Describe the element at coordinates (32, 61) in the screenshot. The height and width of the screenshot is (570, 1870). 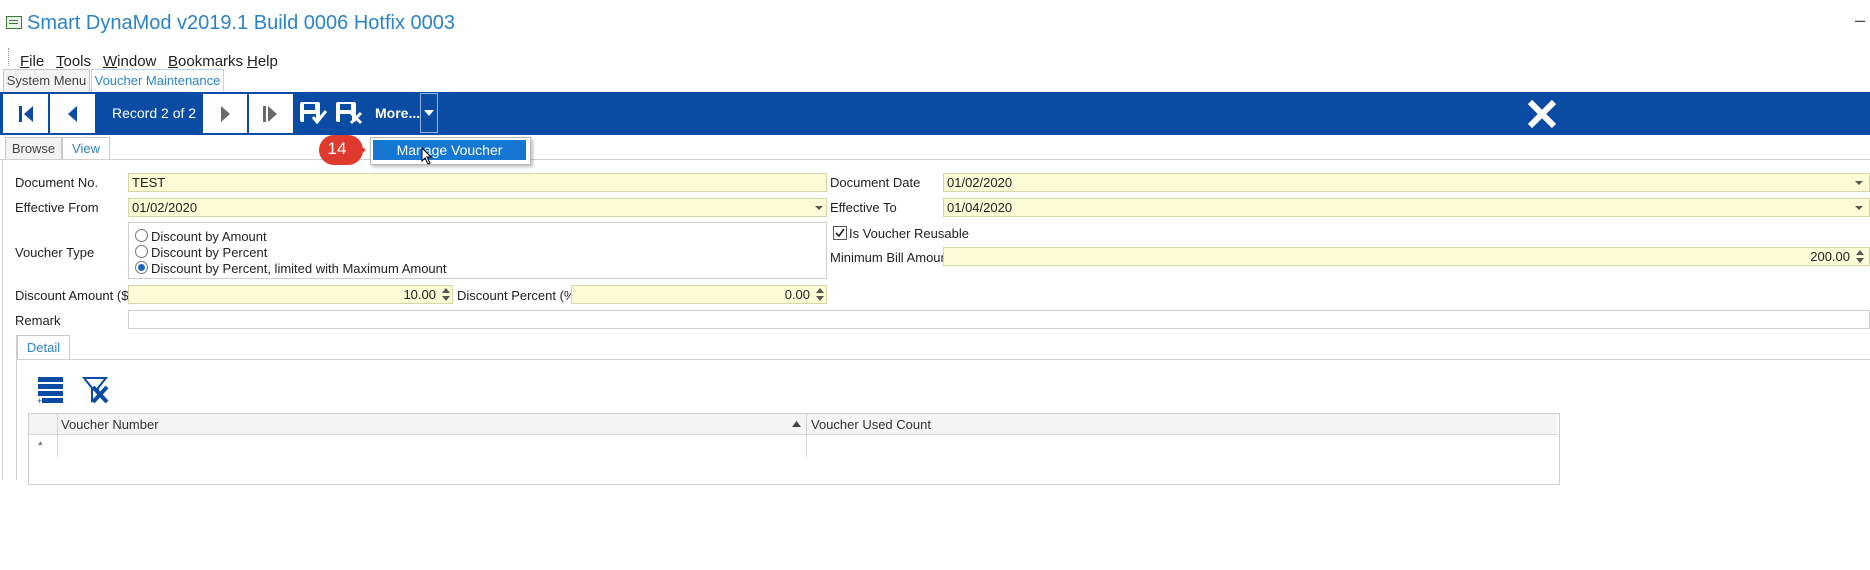
I see `menu-file: File` at that location.